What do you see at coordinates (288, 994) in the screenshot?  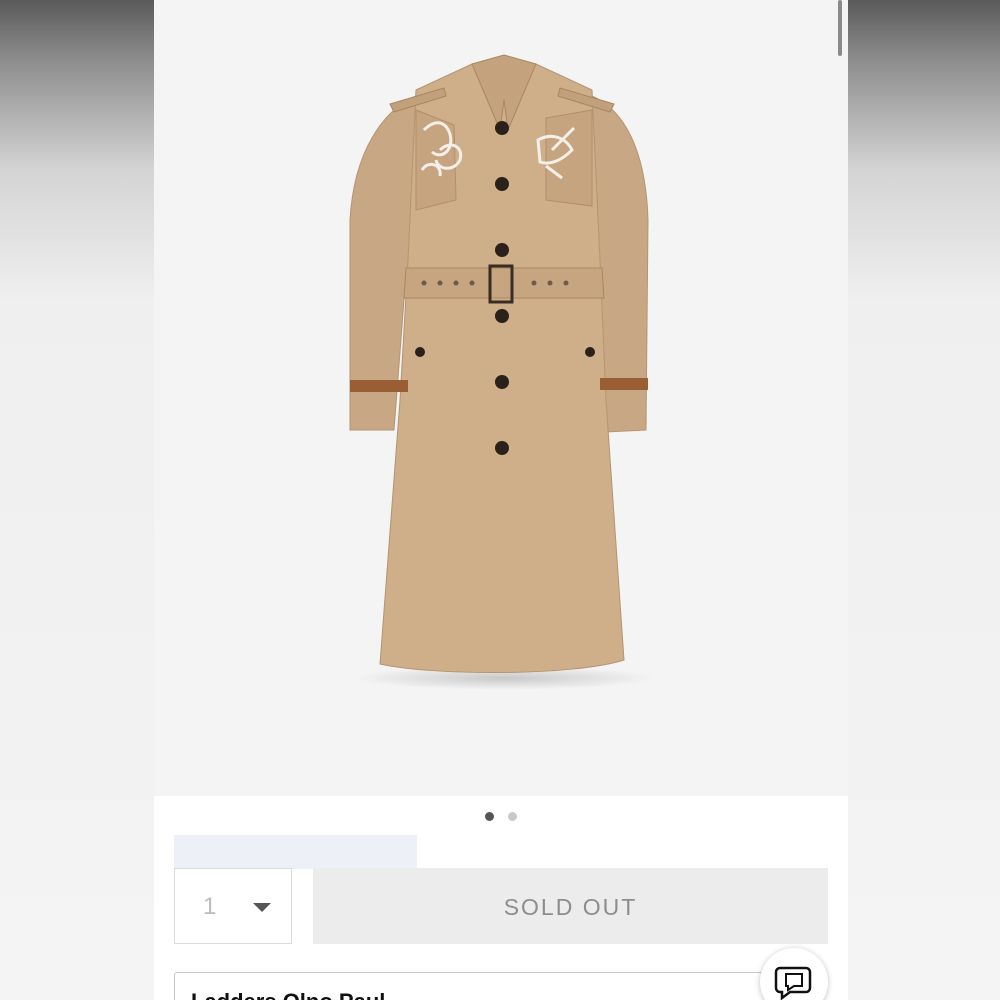 I see `store-pickup-label: Ladders Olno Paul` at bounding box center [288, 994].